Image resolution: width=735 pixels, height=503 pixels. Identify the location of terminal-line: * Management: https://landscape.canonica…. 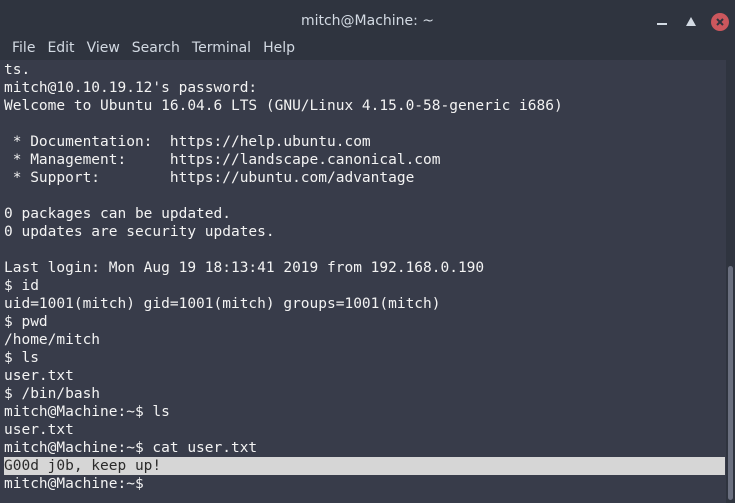
(222, 160).